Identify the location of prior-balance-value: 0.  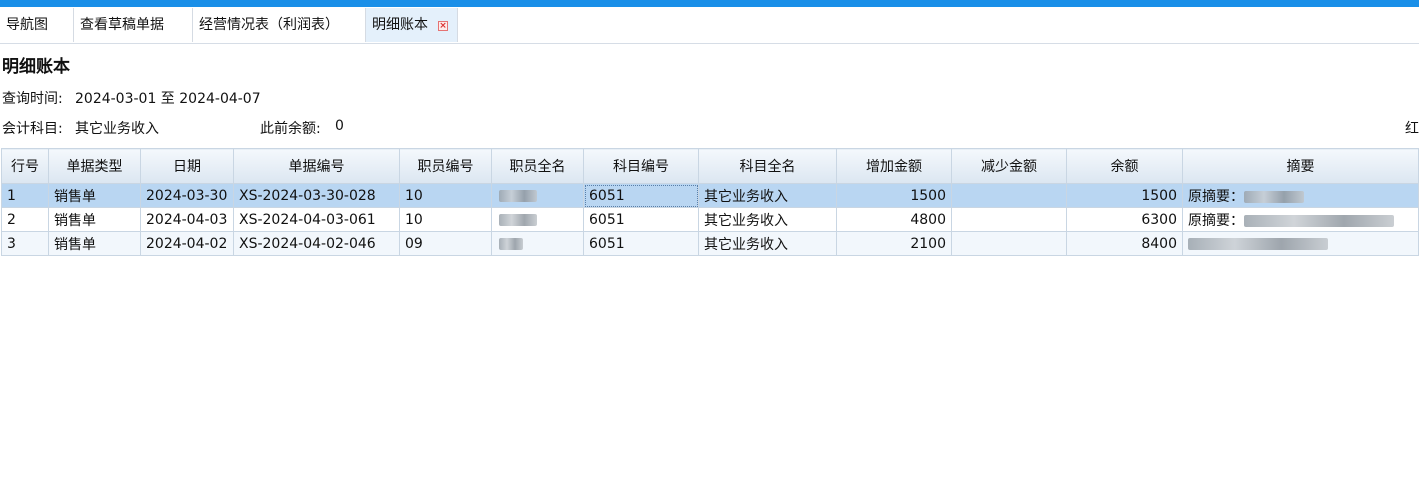
(339, 126).